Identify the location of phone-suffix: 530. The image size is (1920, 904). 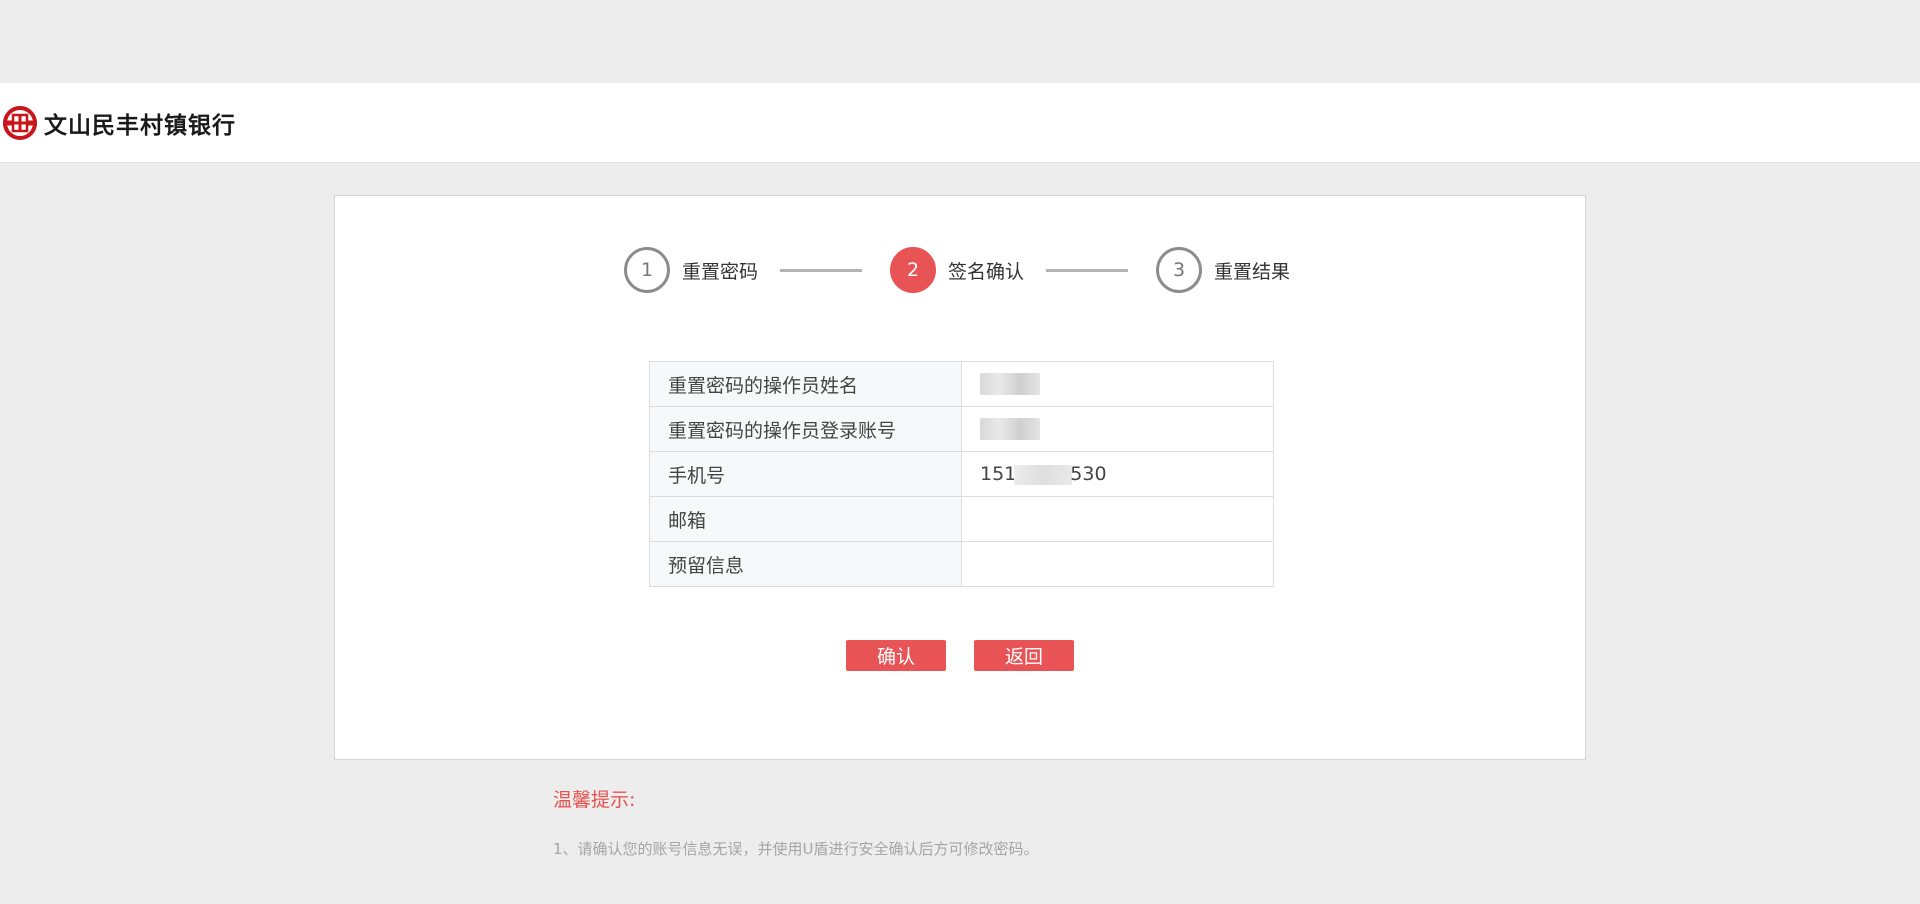
(1088, 474).